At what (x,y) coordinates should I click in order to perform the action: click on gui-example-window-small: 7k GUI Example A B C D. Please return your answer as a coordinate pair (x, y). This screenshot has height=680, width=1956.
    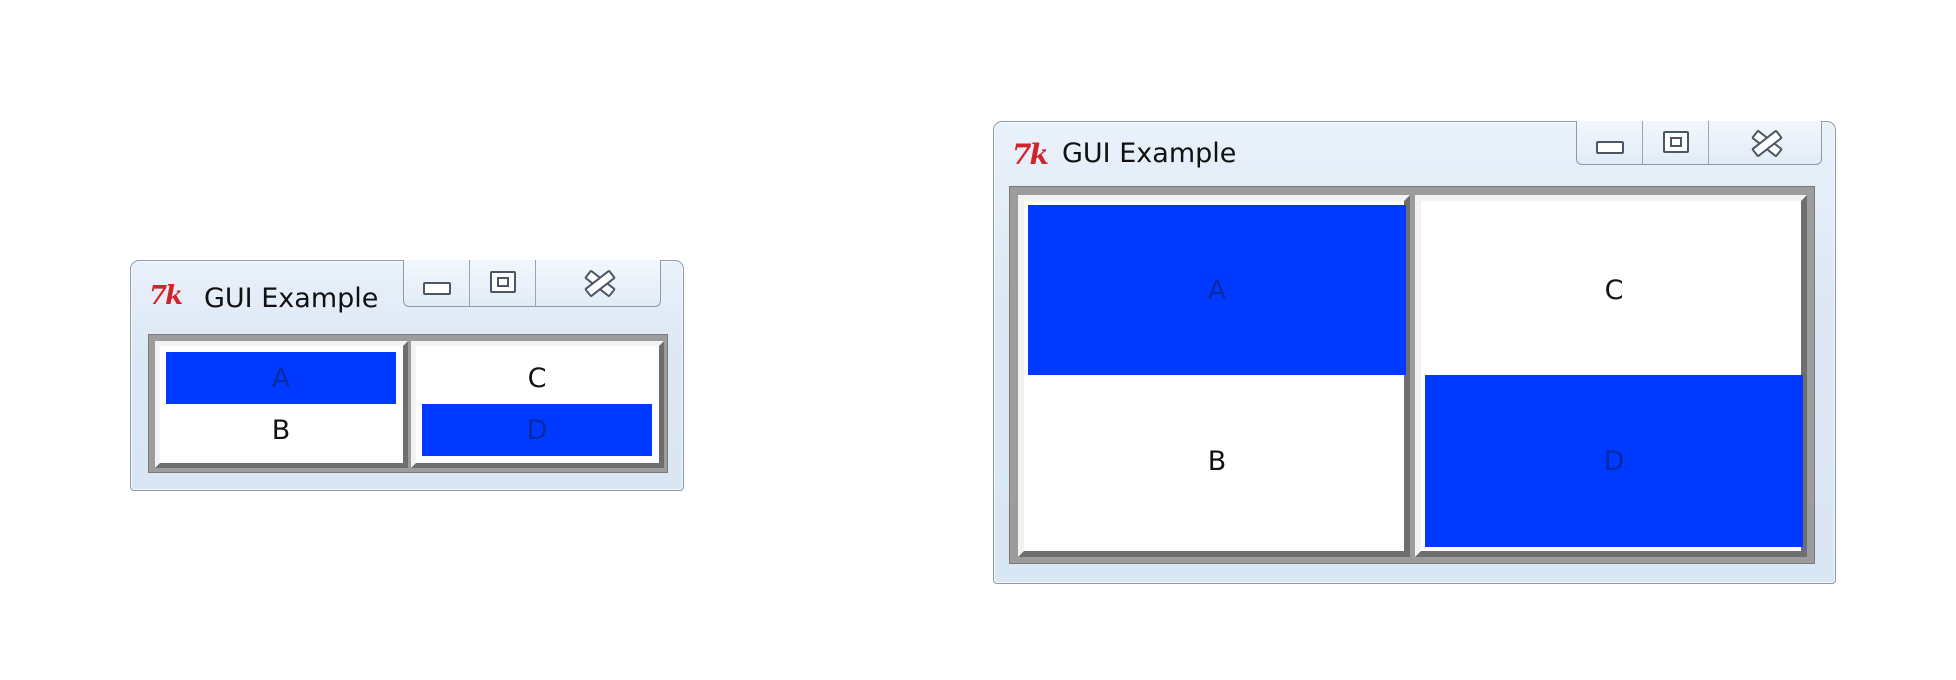
    Looking at the image, I should click on (407, 375).